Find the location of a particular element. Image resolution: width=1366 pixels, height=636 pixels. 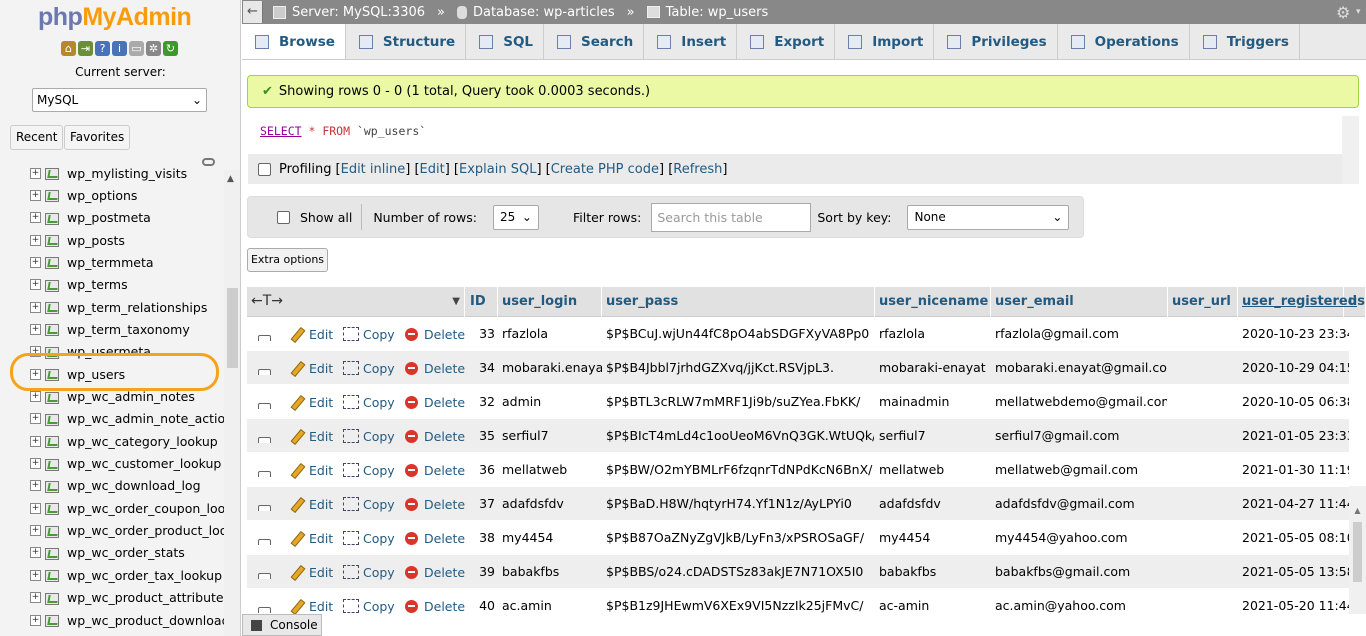

edit-inline-link: Edit inline is located at coordinates (373, 169).